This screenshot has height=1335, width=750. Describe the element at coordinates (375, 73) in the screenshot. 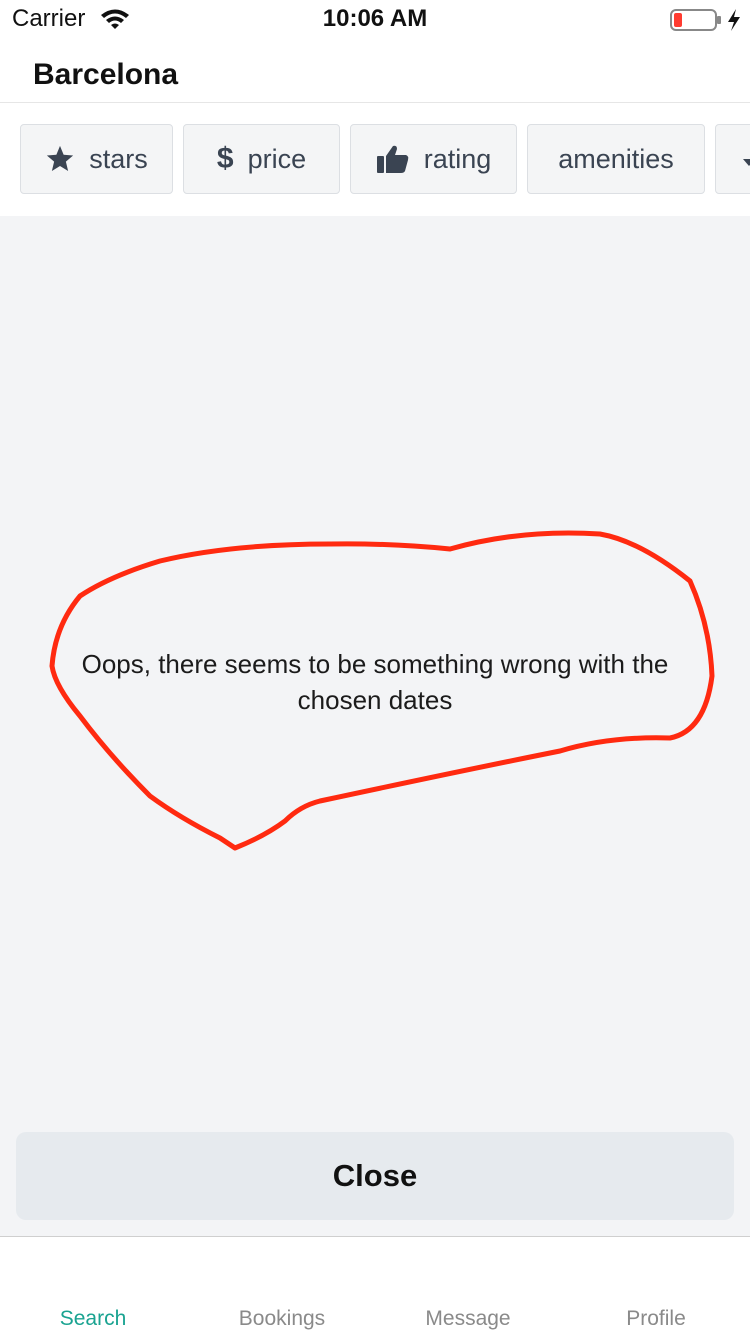

I see `navigation-bar: Barcelona` at that location.